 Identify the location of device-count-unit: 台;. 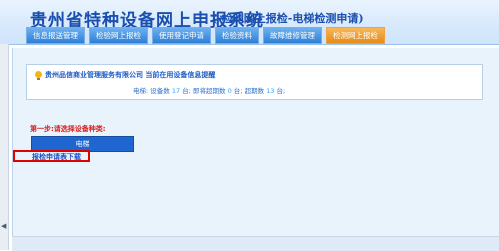
(186, 91).